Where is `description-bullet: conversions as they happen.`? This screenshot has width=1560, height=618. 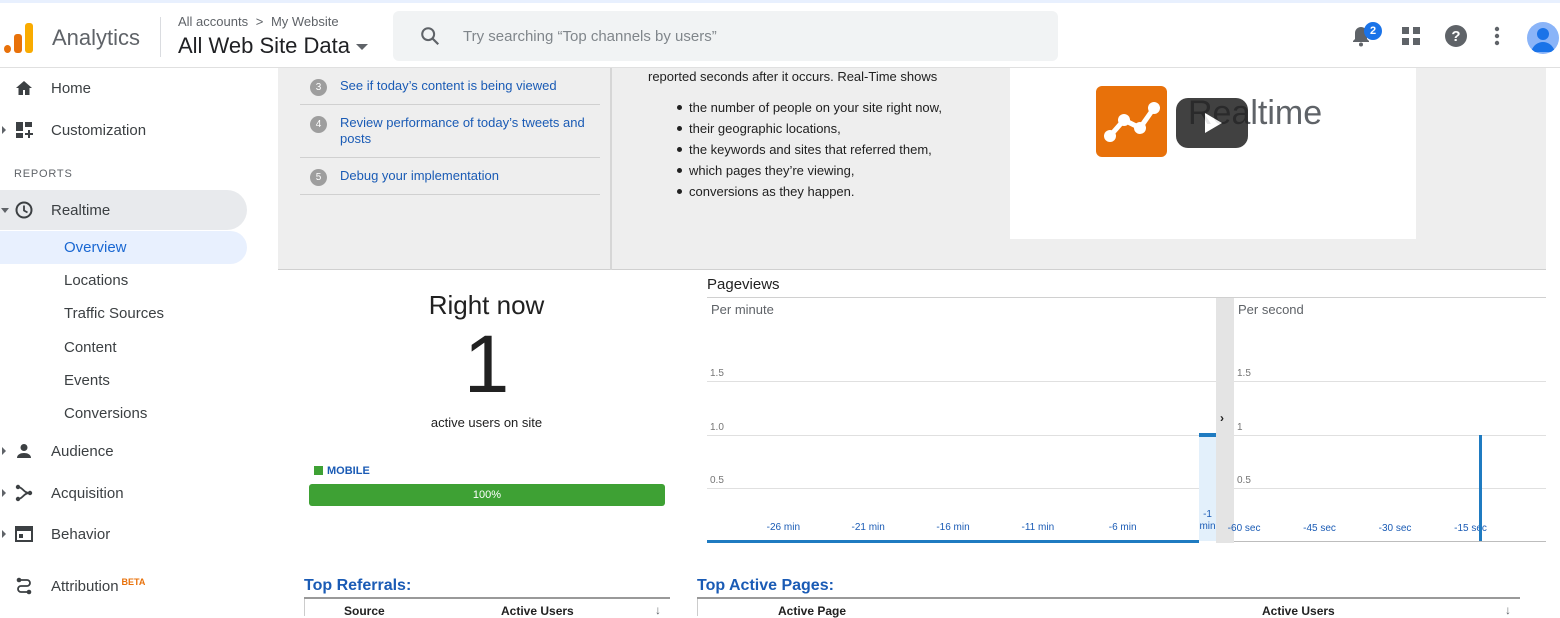
description-bullet: conversions as they happen. is located at coordinates (832, 191).